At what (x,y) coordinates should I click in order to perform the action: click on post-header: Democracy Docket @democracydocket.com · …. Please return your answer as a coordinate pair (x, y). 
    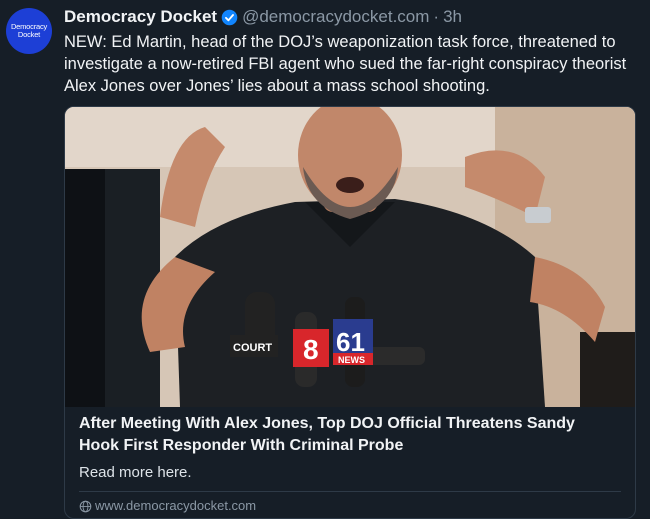
    Looking at the image, I should click on (263, 17).